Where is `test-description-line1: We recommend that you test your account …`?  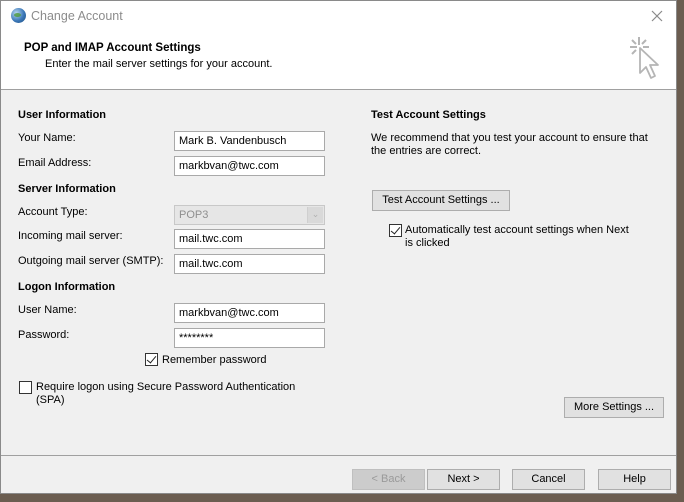
test-description-line1: We recommend that you test your account … is located at coordinates (509, 138).